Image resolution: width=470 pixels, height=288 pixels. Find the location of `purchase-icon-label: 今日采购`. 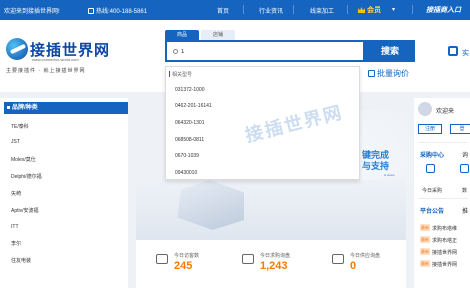

purchase-icon-label: 今日采购 is located at coordinates (432, 191).